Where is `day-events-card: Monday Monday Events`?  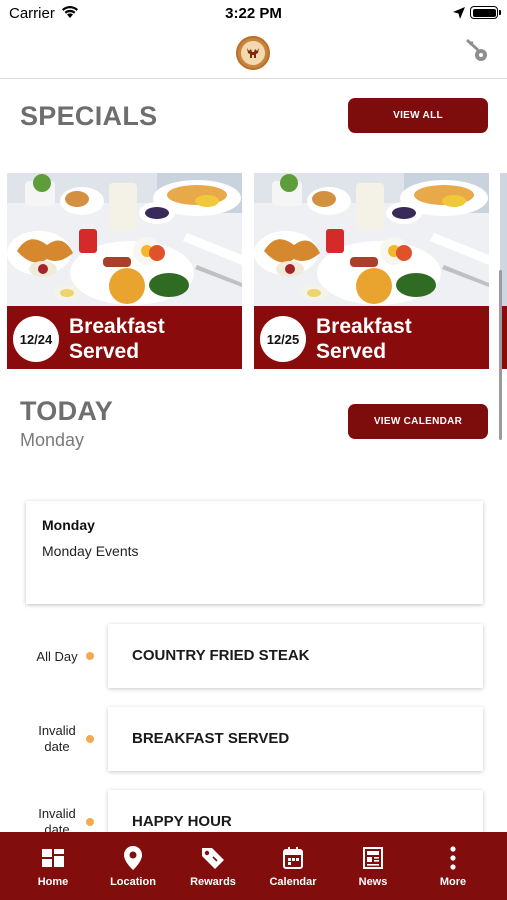
day-events-card: Monday Monday Events is located at coordinates (254, 552).